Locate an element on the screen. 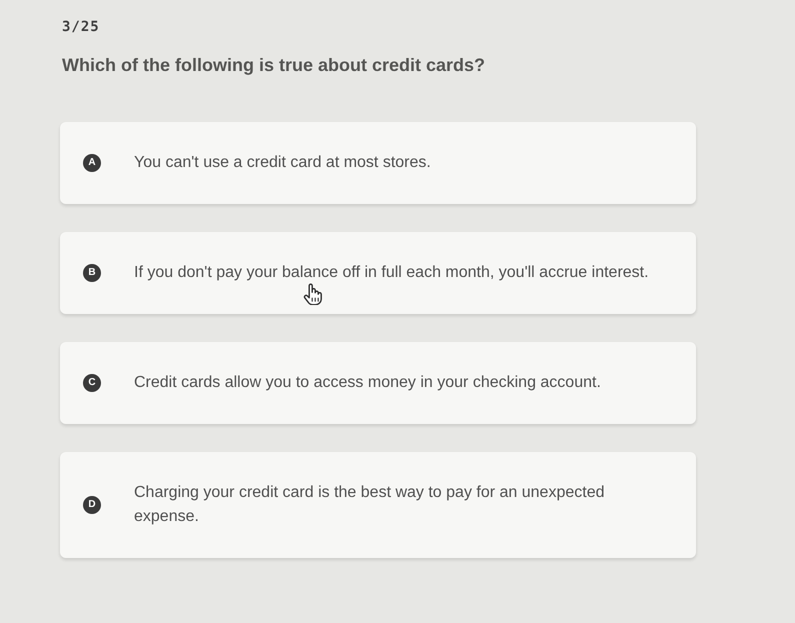 The width and height of the screenshot is (795, 623). option-letter-badge: A is located at coordinates (92, 163).